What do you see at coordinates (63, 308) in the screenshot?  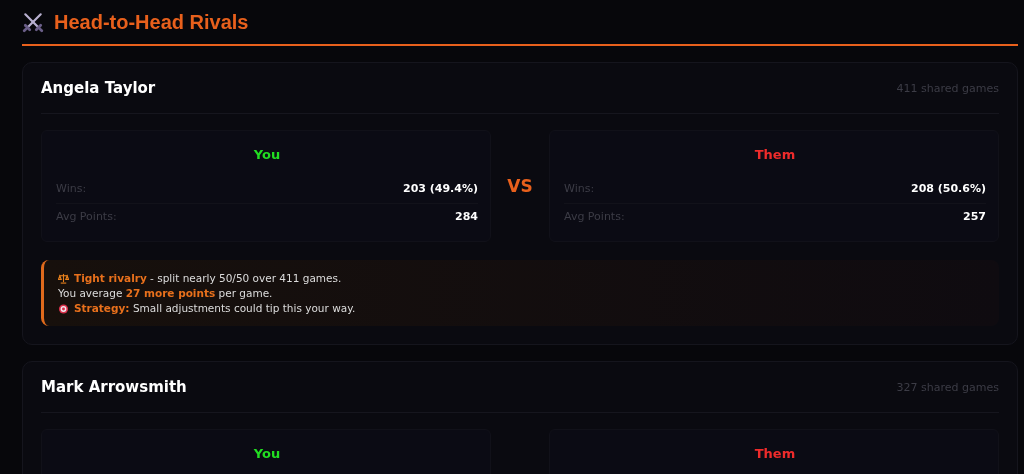 I see `target-icon` at bounding box center [63, 308].